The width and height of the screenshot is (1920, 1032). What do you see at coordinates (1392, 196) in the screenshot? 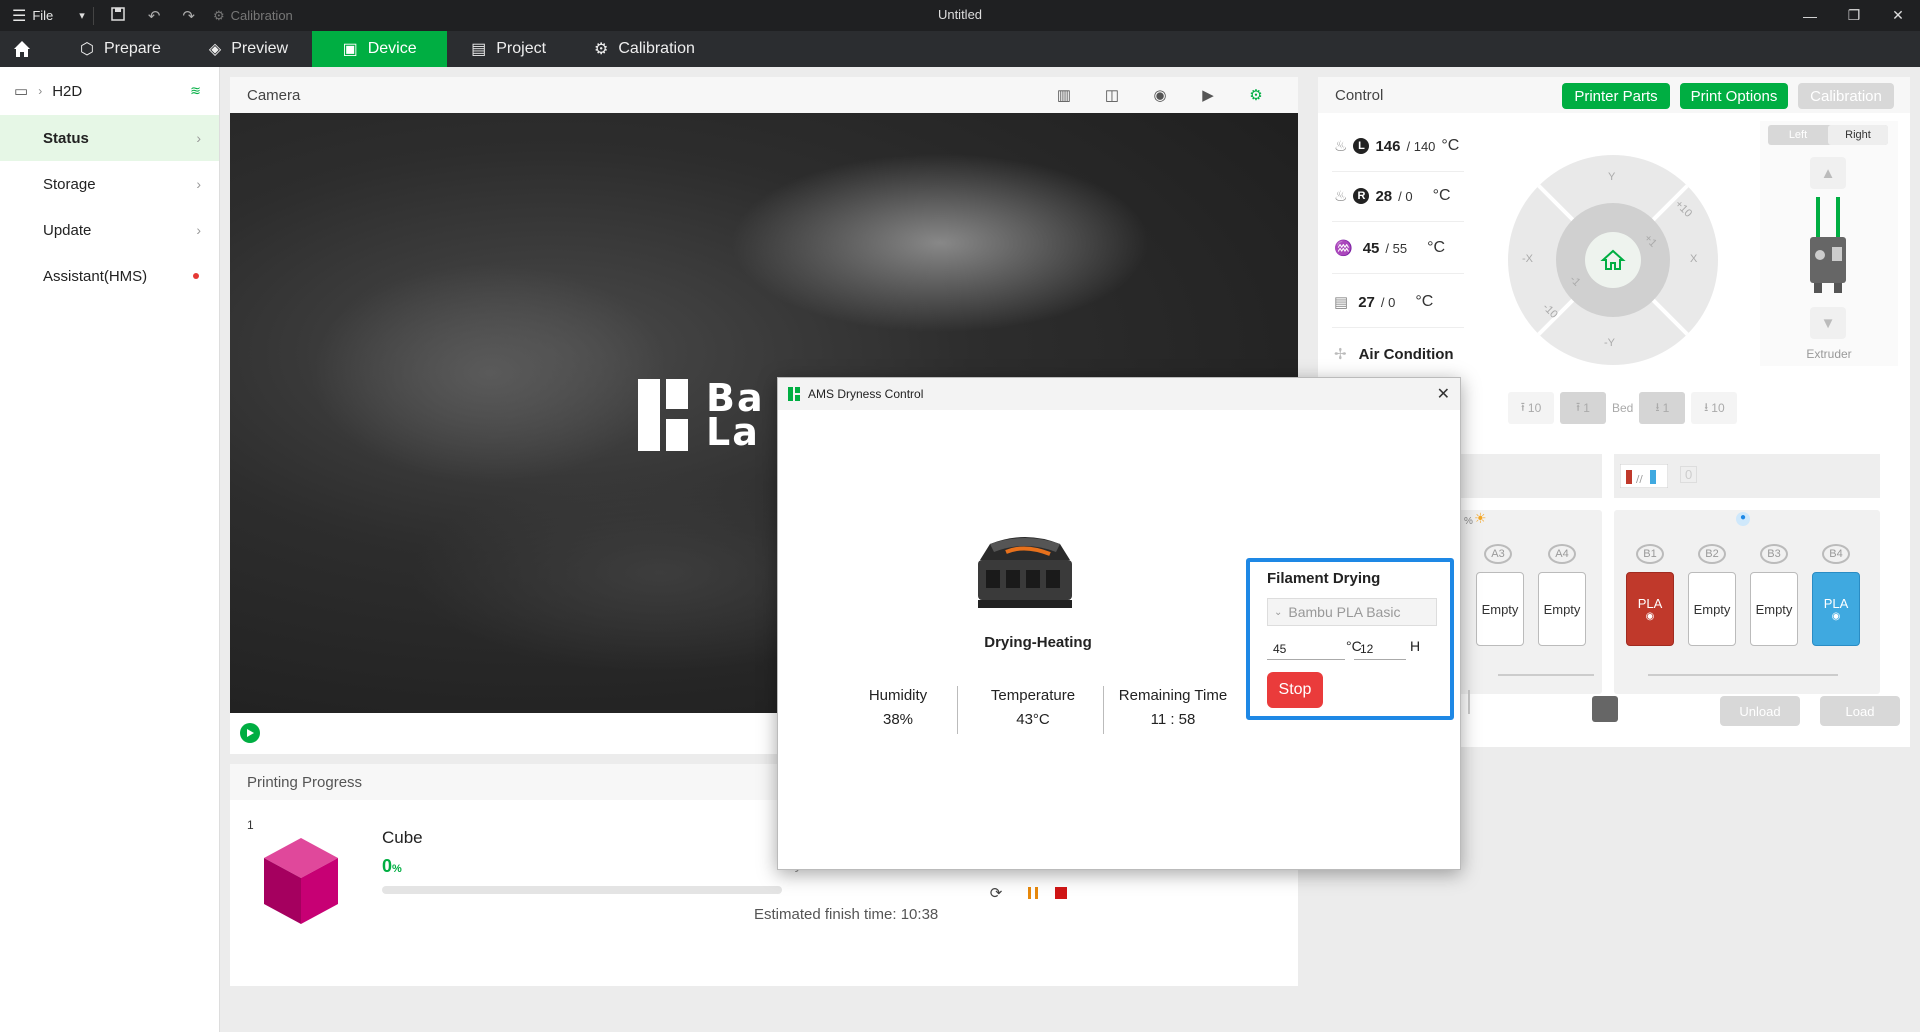
I see `right-nozzle-temp: ♨ R 28 / 0 °C` at bounding box center [1392, 196].